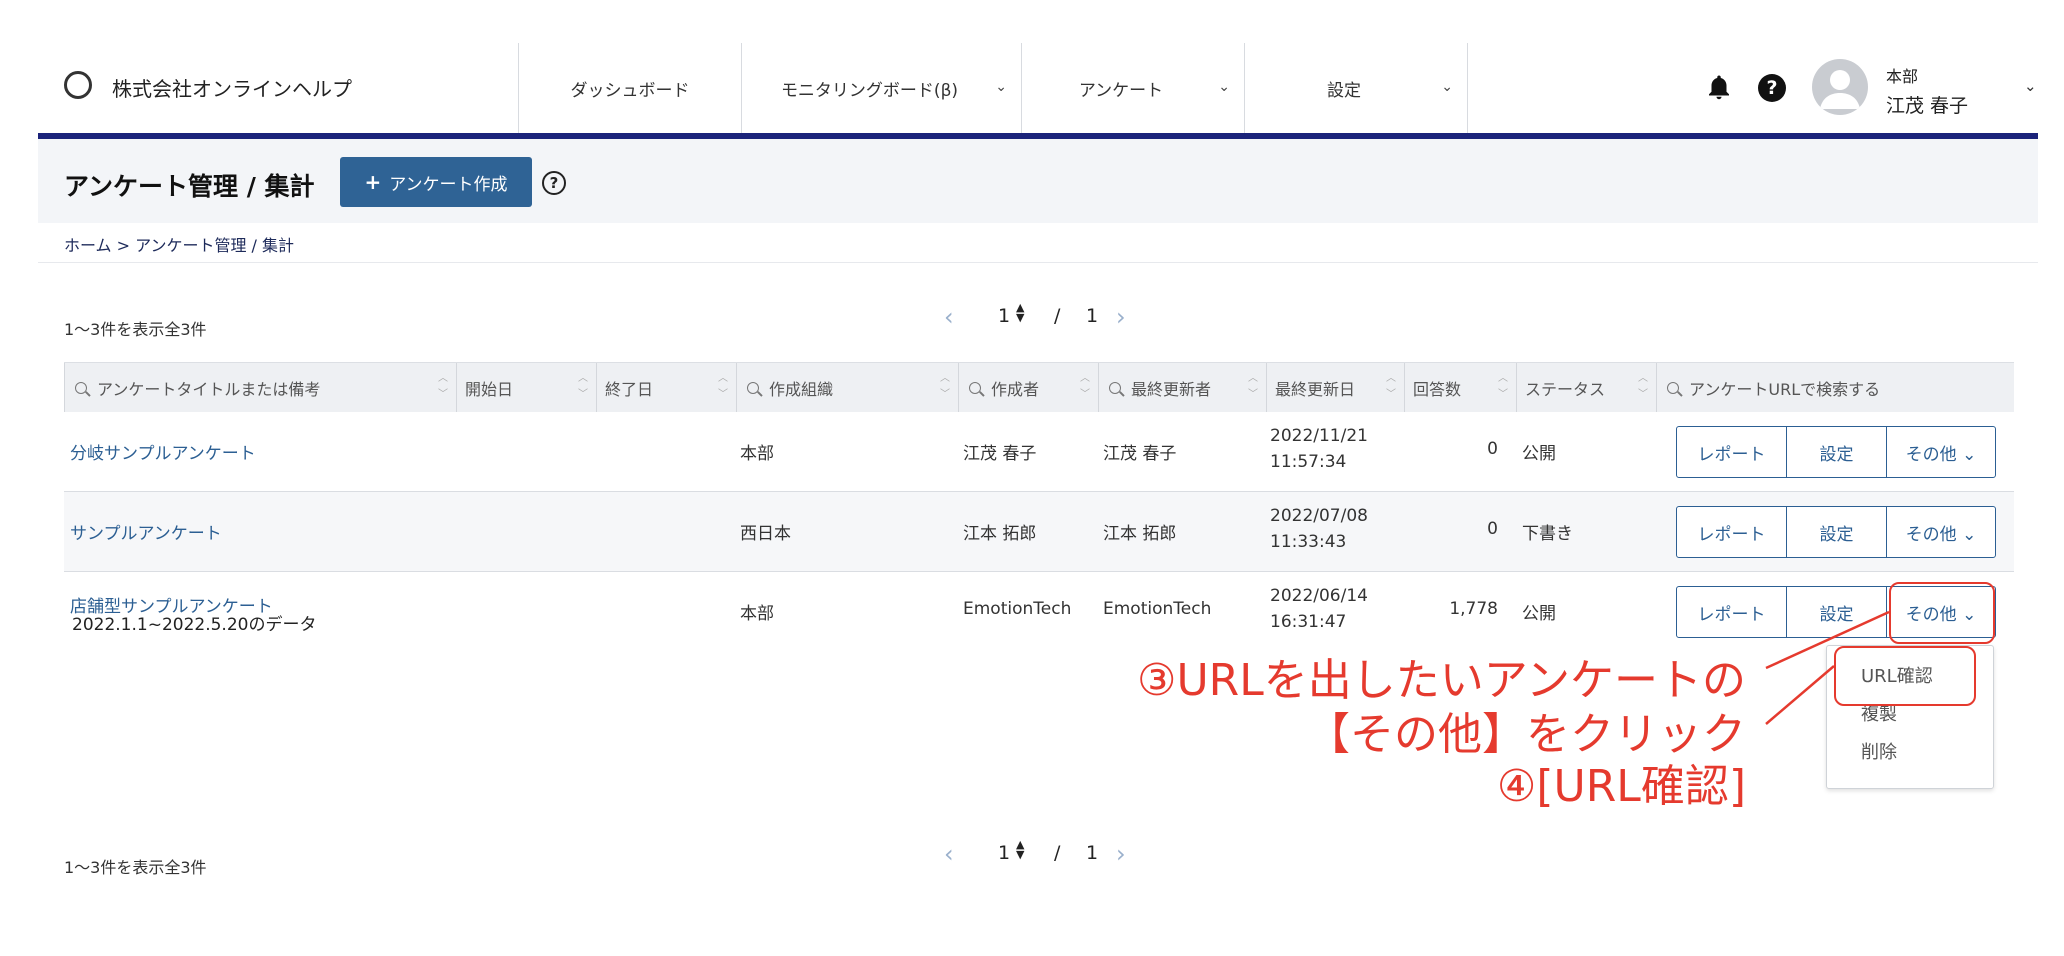 This screenshot has height=956, width=2064. Describe the element at coordinates (1004, 853) in the screenshot. I see `page-number-select: 1` at that location.